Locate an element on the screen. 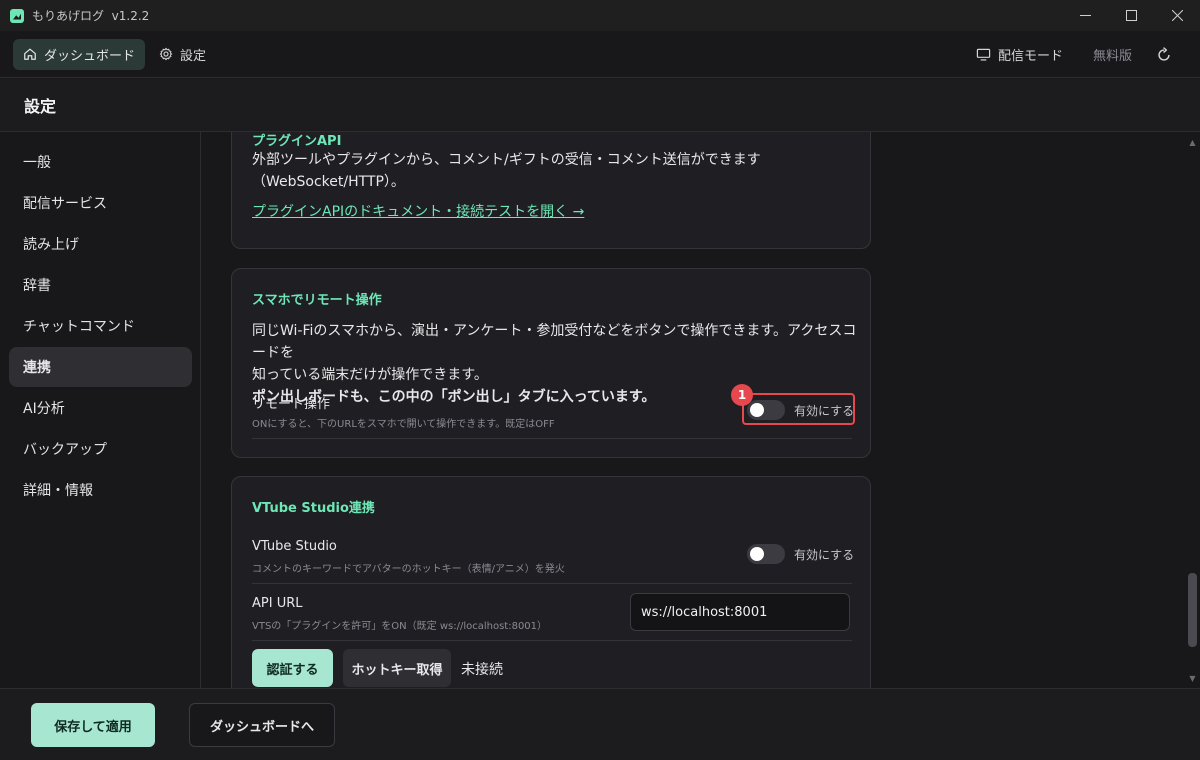  sidebar-item-chat-commands: チャットコマンド is located at coordinates (100, 326).